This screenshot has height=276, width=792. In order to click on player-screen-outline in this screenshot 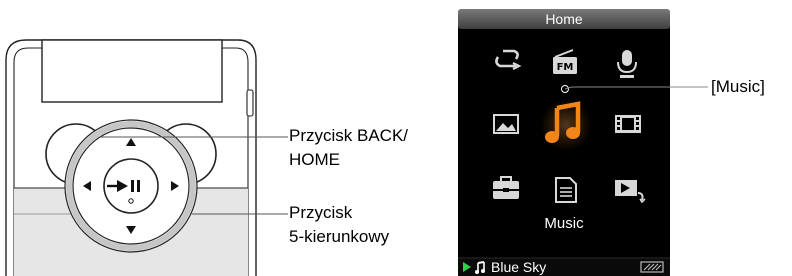, I will do `click(132, 71)`.